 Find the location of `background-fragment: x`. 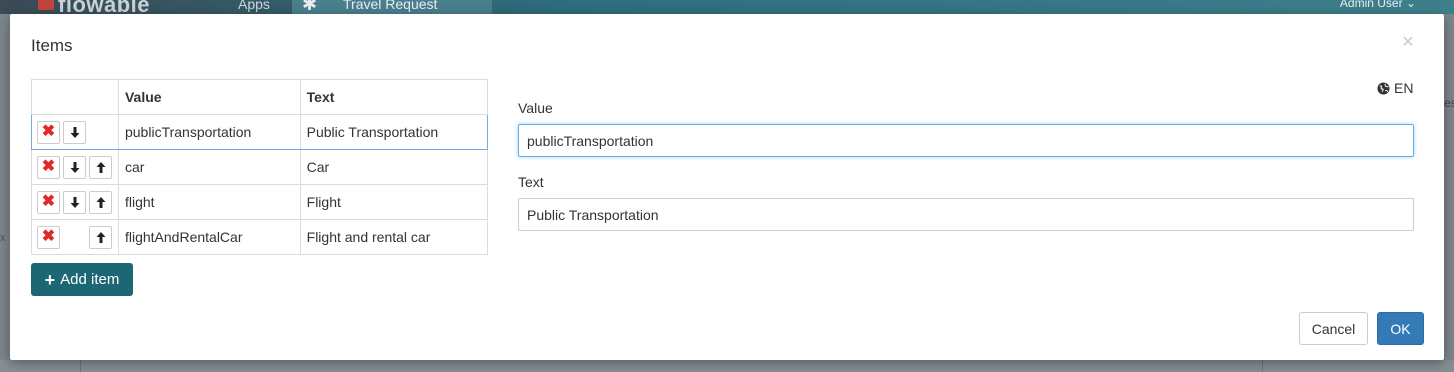

background-fragment: x is located at coordinates (3, 238).